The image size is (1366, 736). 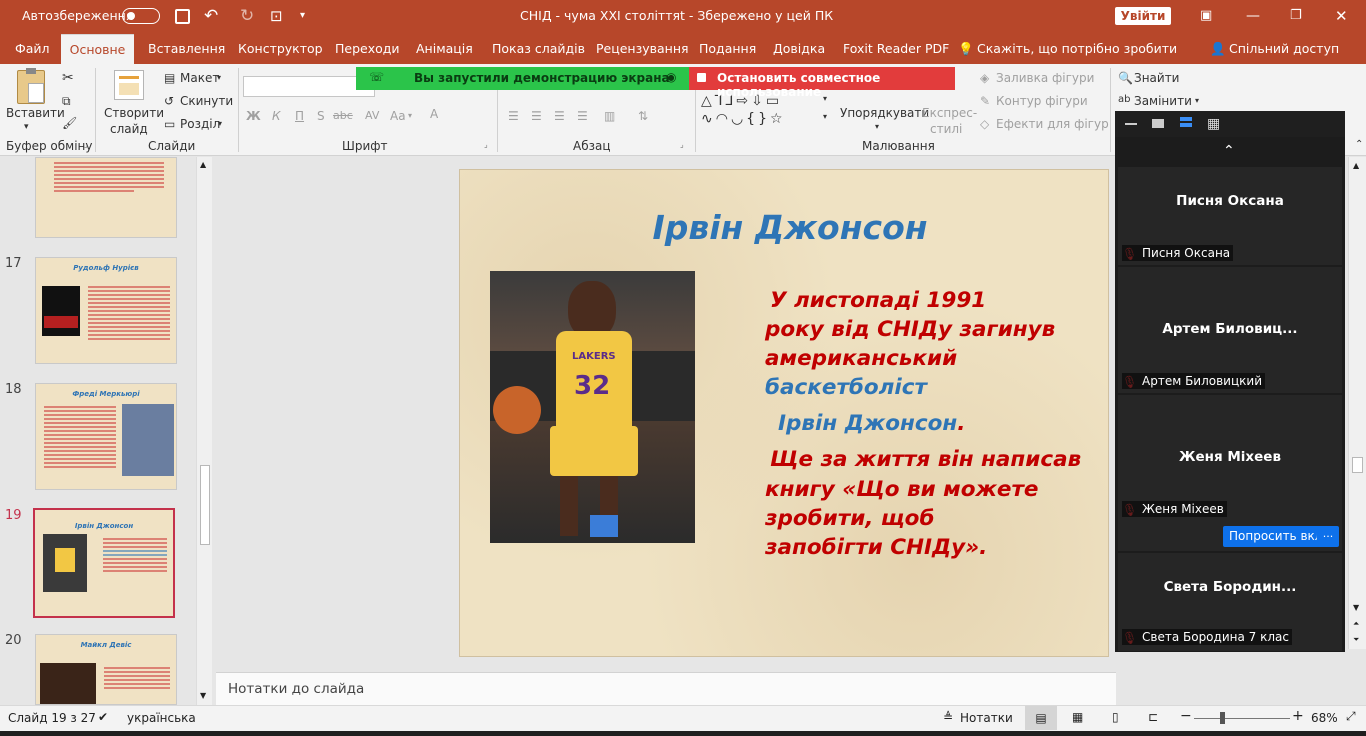 I want to click on presentation-start-icon: ⊡, so click(x=276, y=17).